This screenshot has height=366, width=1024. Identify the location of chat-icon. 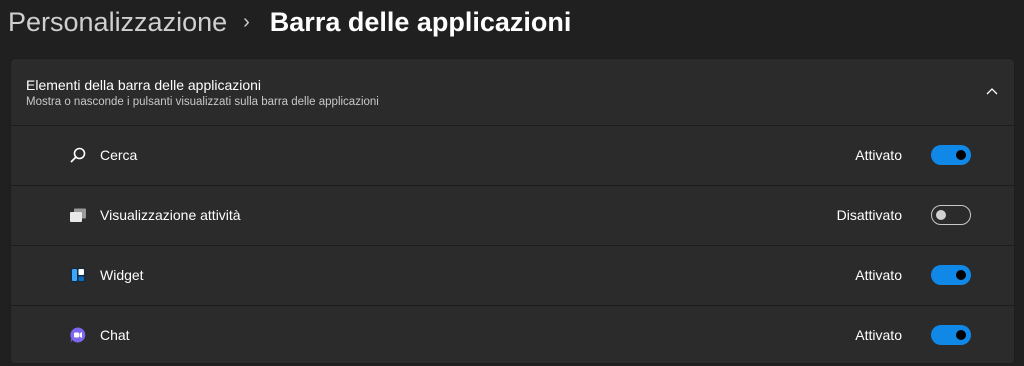
(78, 335).